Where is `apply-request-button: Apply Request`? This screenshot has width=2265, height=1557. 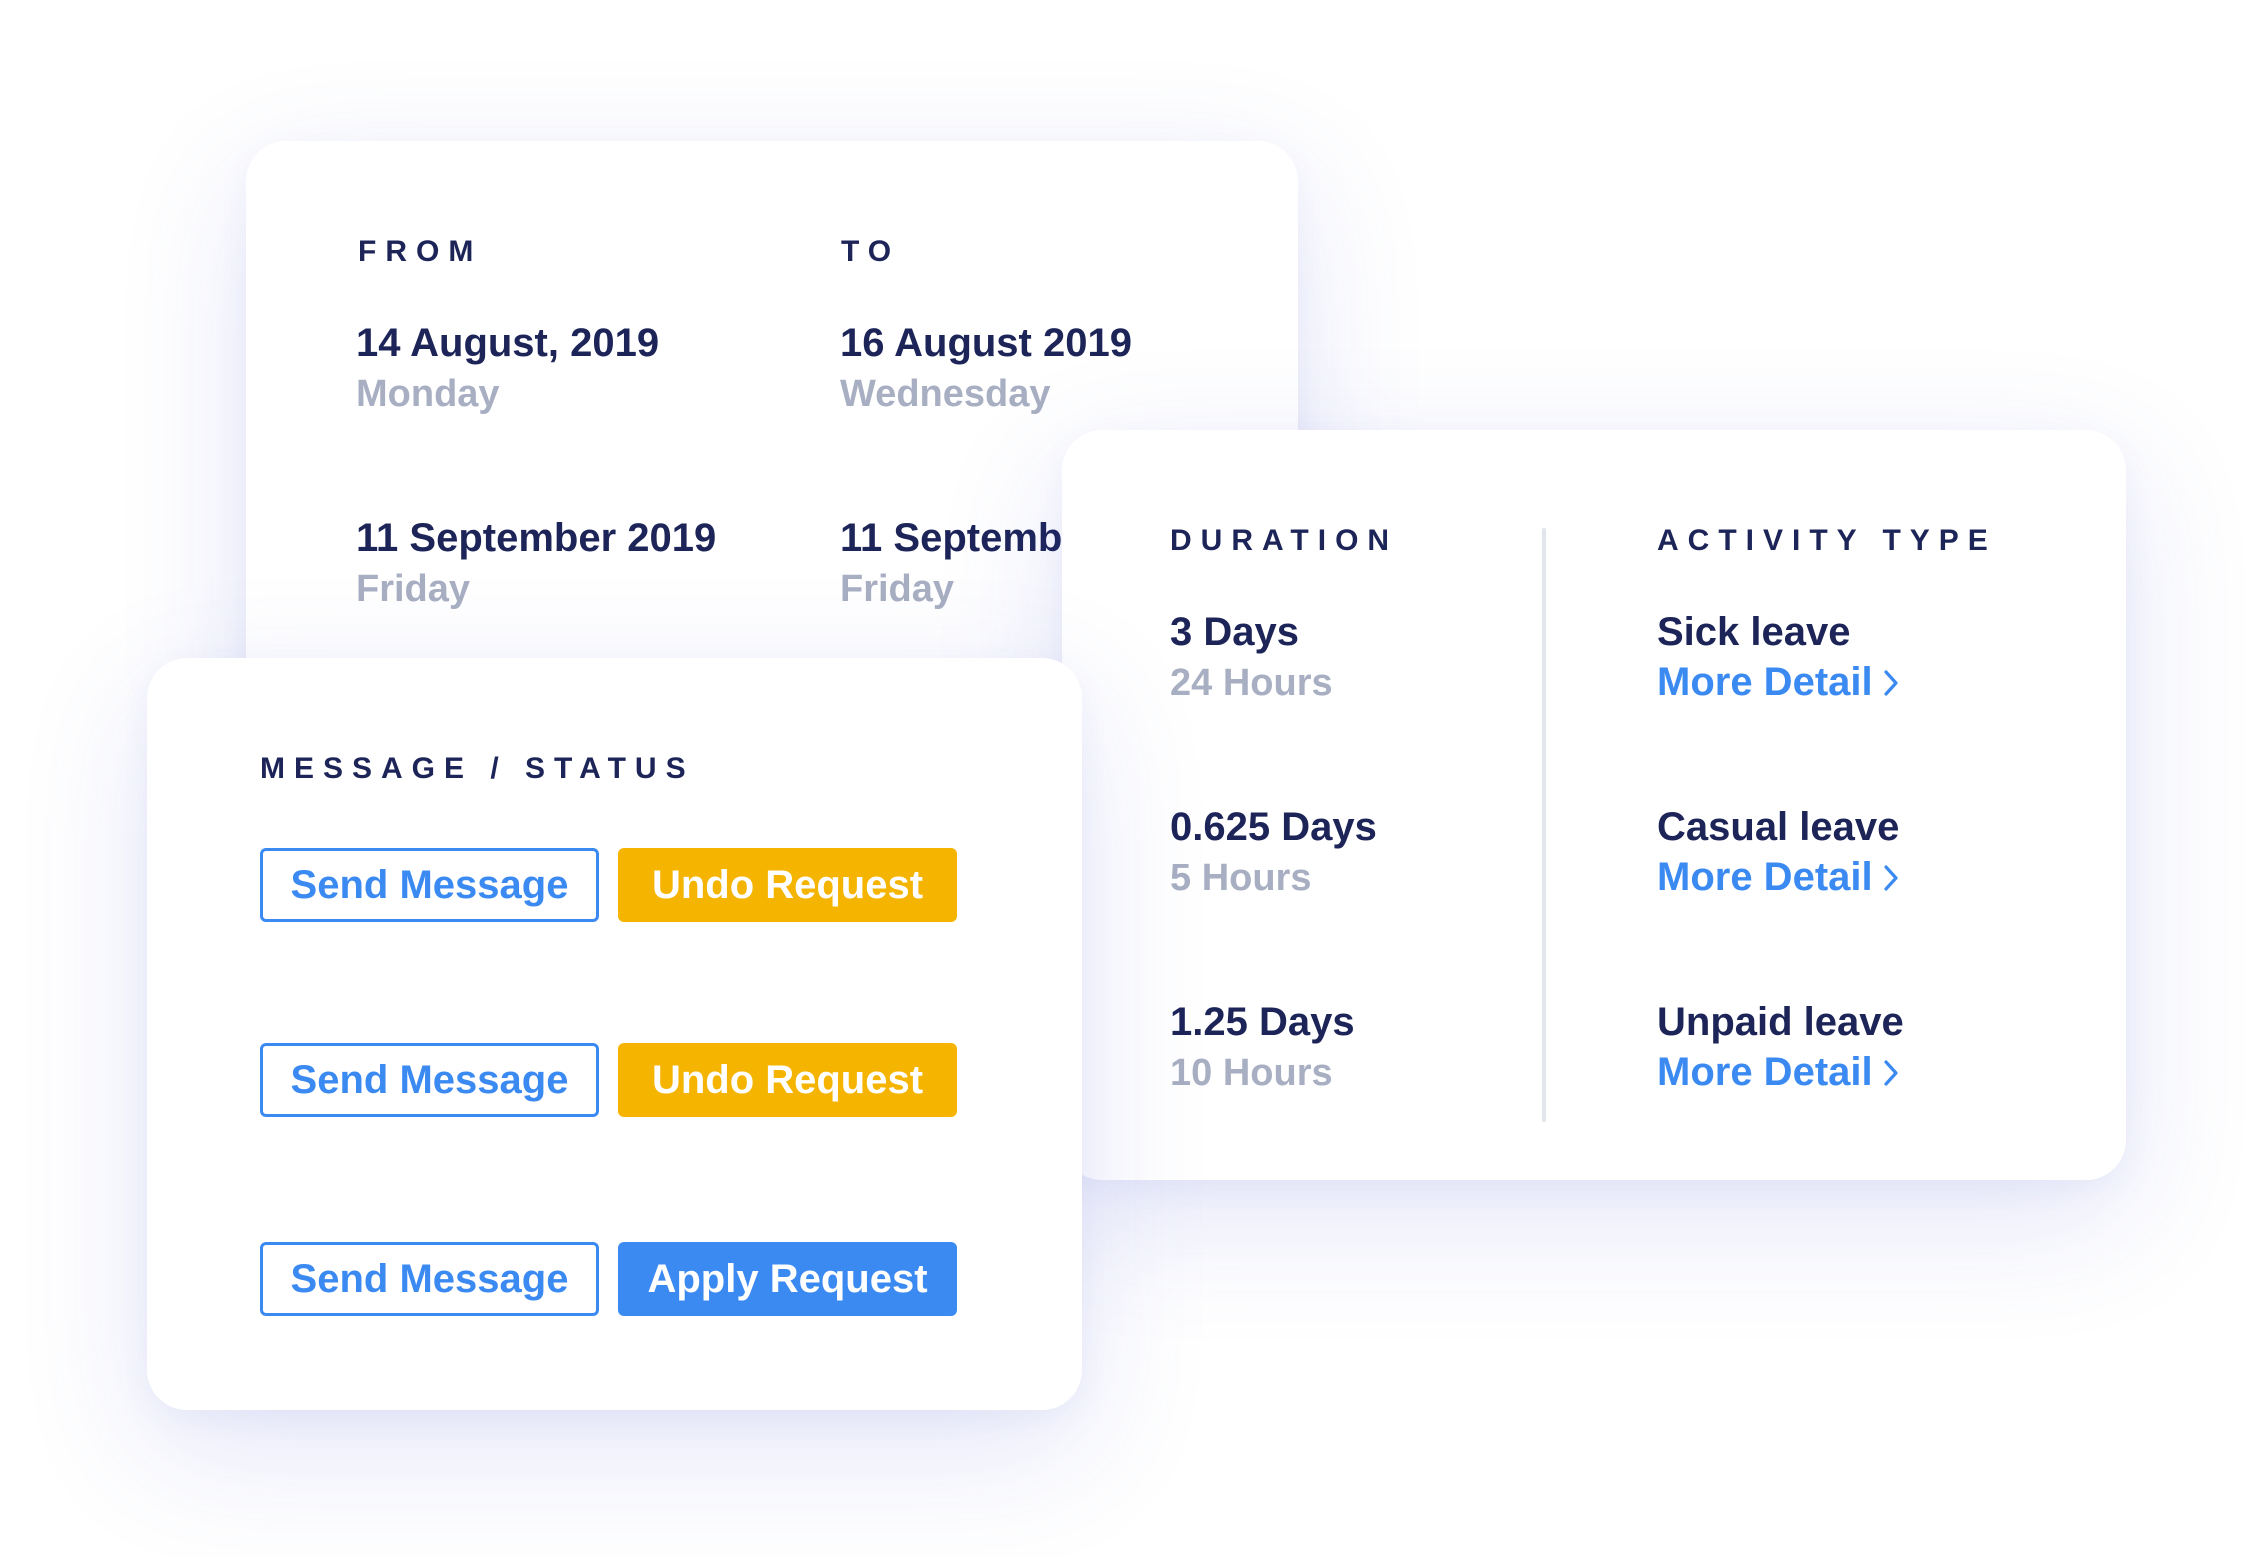
apply-request-button: Apply Request is located at coordinates (787, 1279).